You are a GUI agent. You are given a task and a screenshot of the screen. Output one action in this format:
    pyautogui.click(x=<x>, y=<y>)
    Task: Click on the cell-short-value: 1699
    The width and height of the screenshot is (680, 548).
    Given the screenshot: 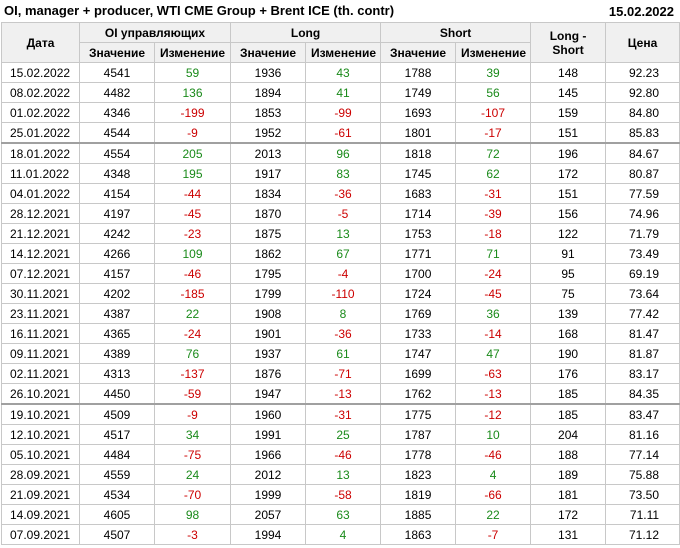 What is the action you would take?
    pyautogui.click(x=418, y=373)
    